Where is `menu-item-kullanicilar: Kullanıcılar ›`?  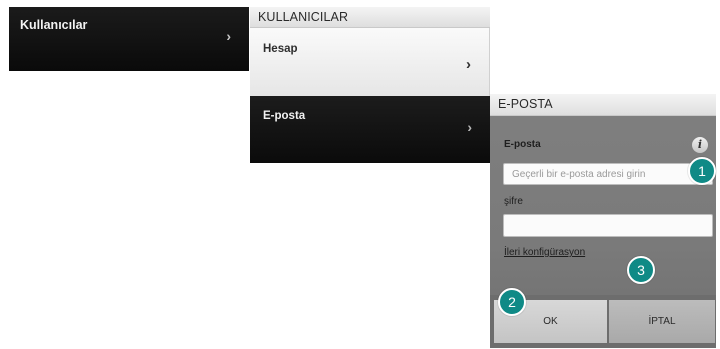
menu-item-kullanicilar: Kullanıcılar › is located at coordinates (129, 39).